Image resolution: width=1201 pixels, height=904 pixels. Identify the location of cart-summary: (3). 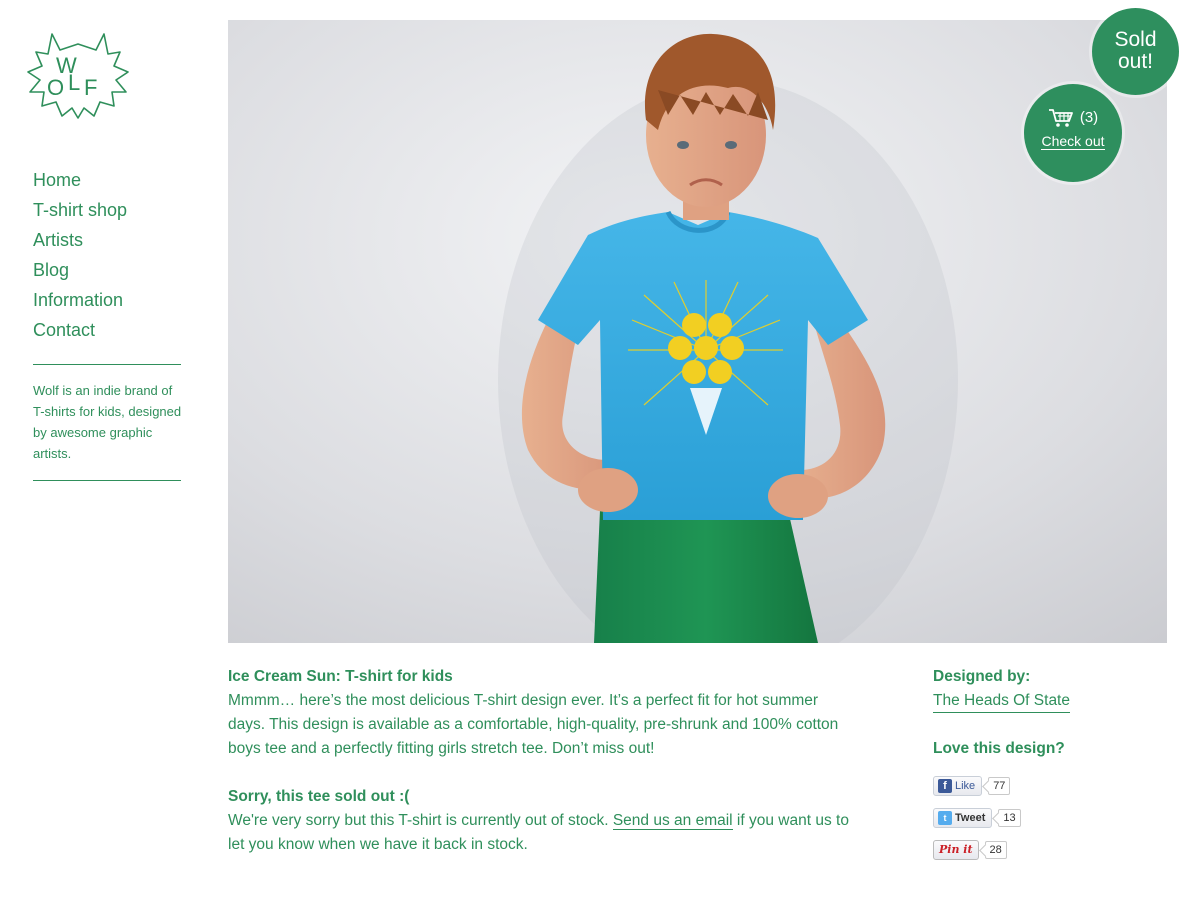
(1073, 118).